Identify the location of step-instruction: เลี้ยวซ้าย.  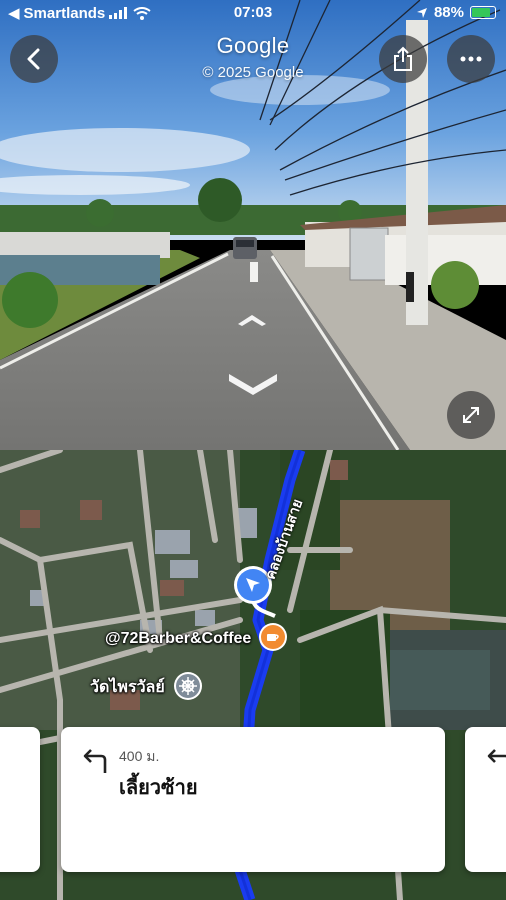
(158, 788).